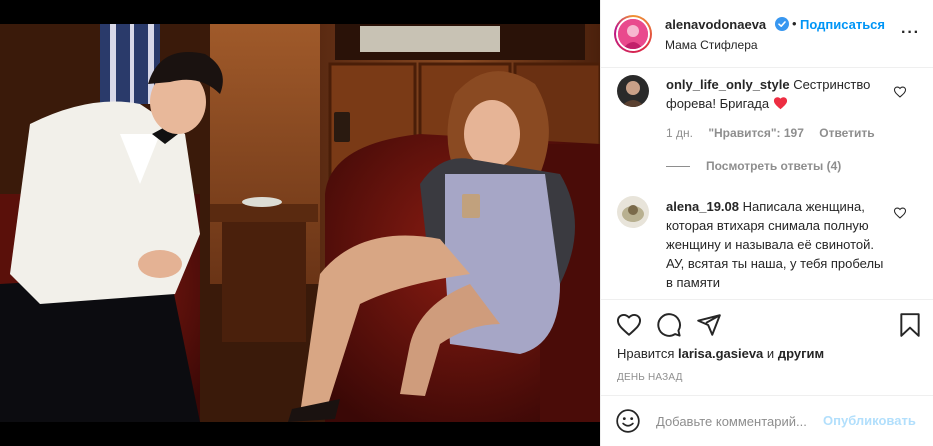 Image resolution: width=933 pixels, height=446 pixels. I want to click on more-options-icon: ···, so click(910, 33).